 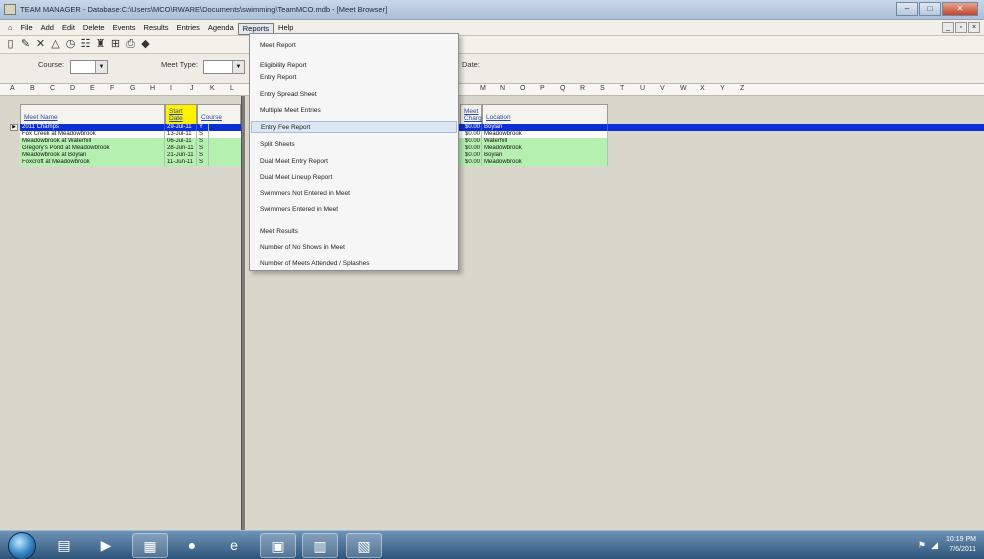 I want to click on clock-icon: ◷, so click(x=70, y=44).